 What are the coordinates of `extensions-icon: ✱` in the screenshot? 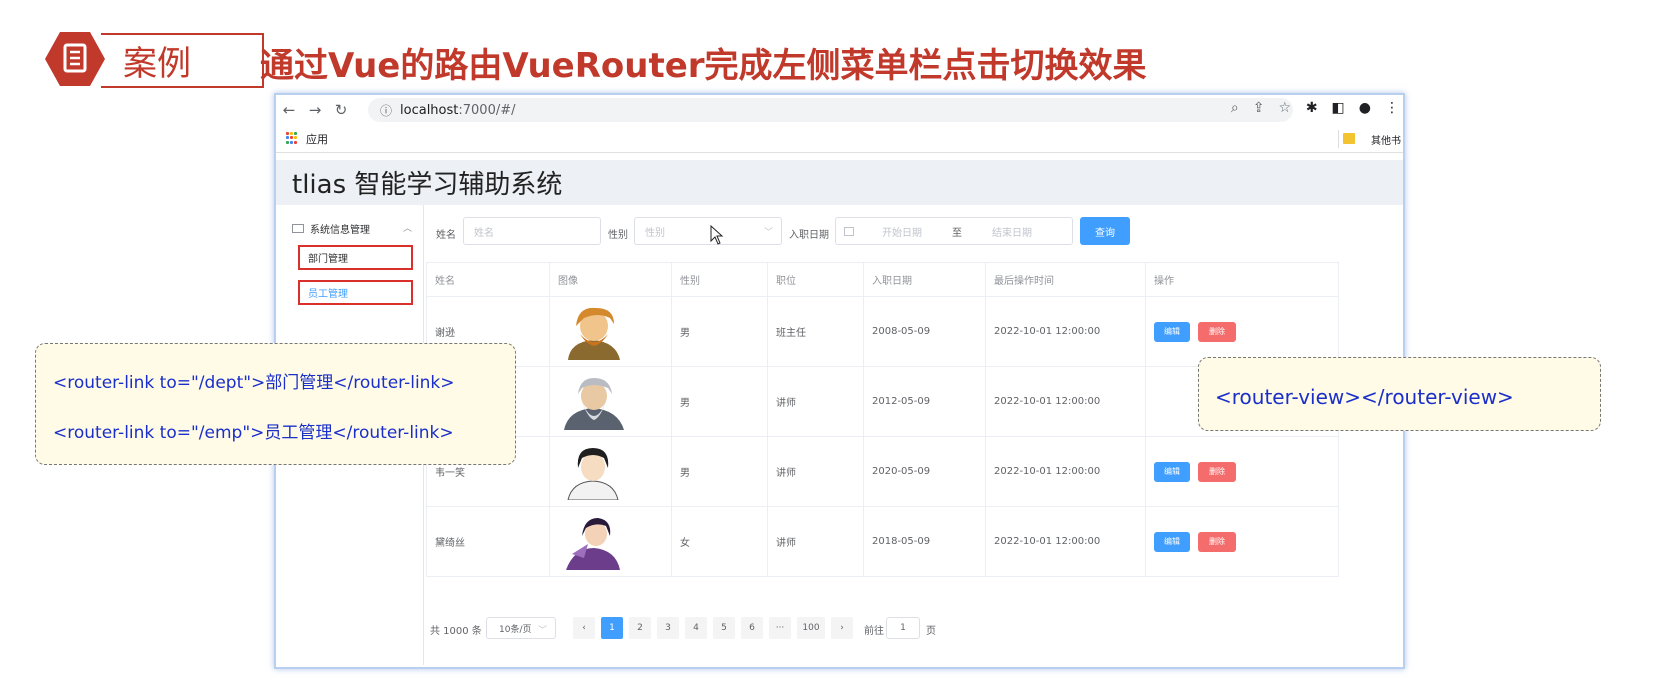 It's located at (1312, 108).